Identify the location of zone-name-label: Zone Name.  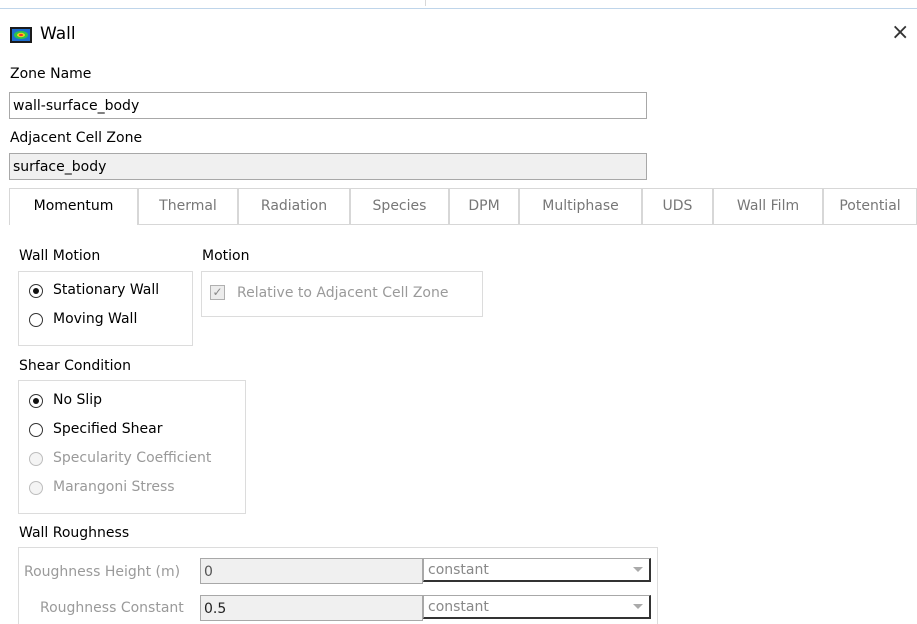
(51, 74).